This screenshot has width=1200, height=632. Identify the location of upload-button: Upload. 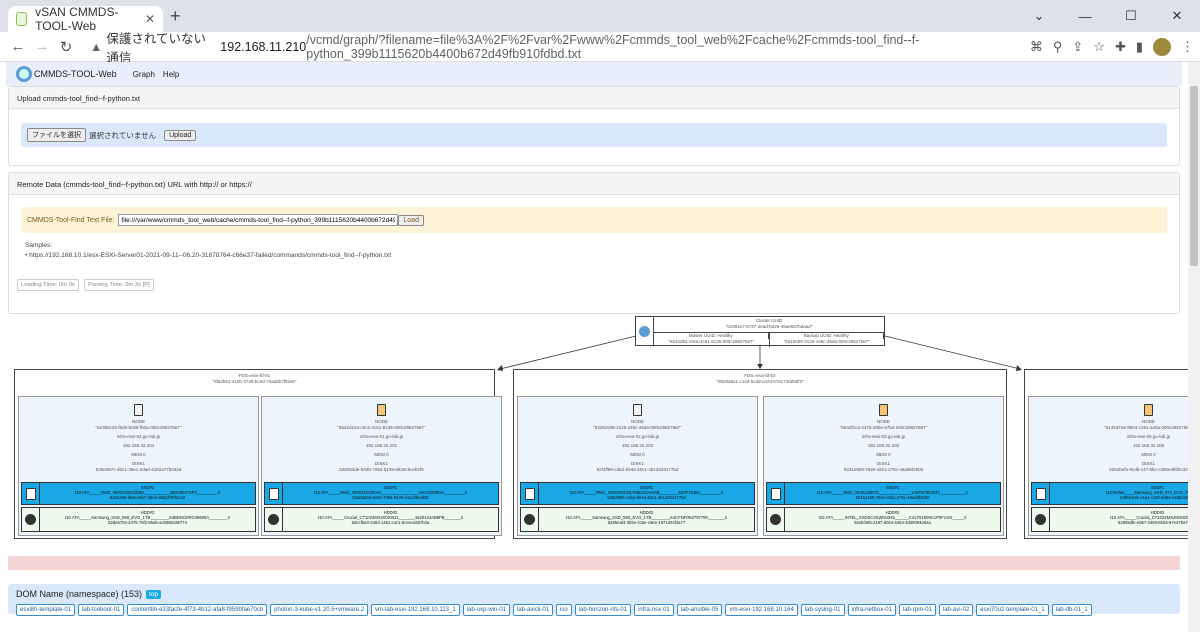
(180, 135).